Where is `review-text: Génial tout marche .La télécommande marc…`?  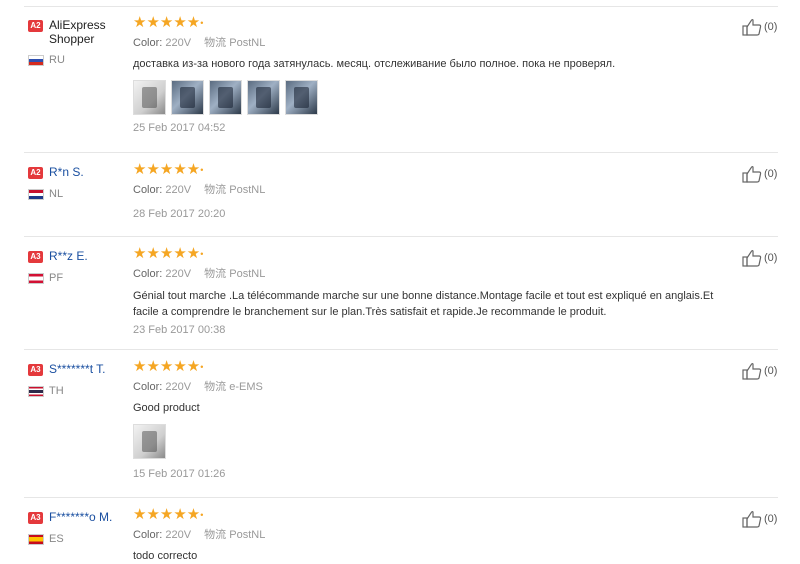 review-text: Génial tout marche .La télécommande marc… is located at coordinates (448, 304).